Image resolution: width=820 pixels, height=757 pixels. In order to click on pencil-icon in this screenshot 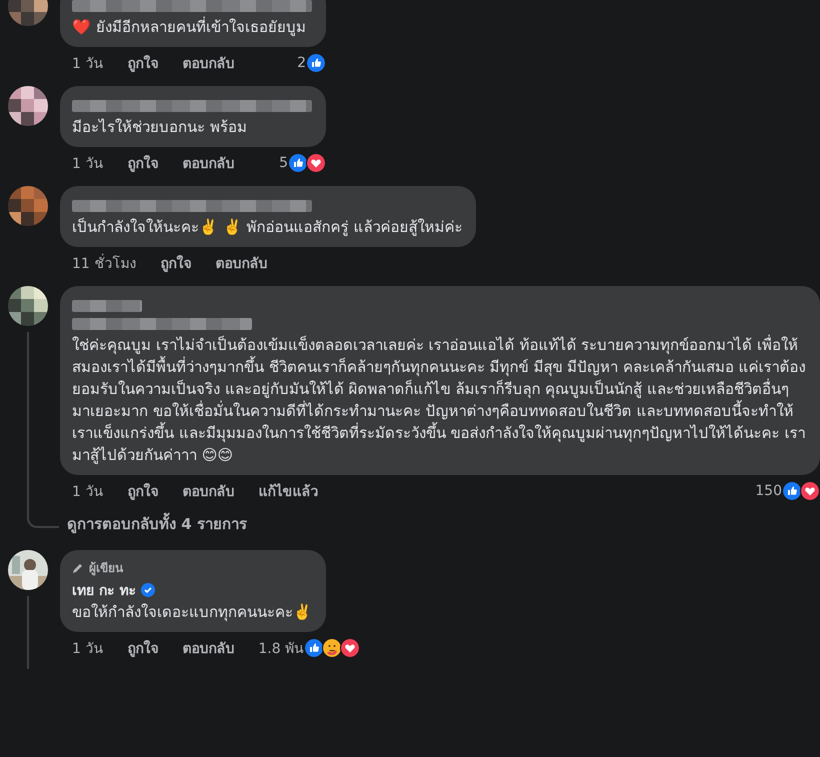, I will do `click(78, 568)`.